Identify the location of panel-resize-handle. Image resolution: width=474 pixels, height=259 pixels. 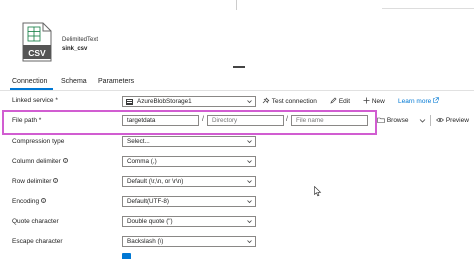
(239, 67).